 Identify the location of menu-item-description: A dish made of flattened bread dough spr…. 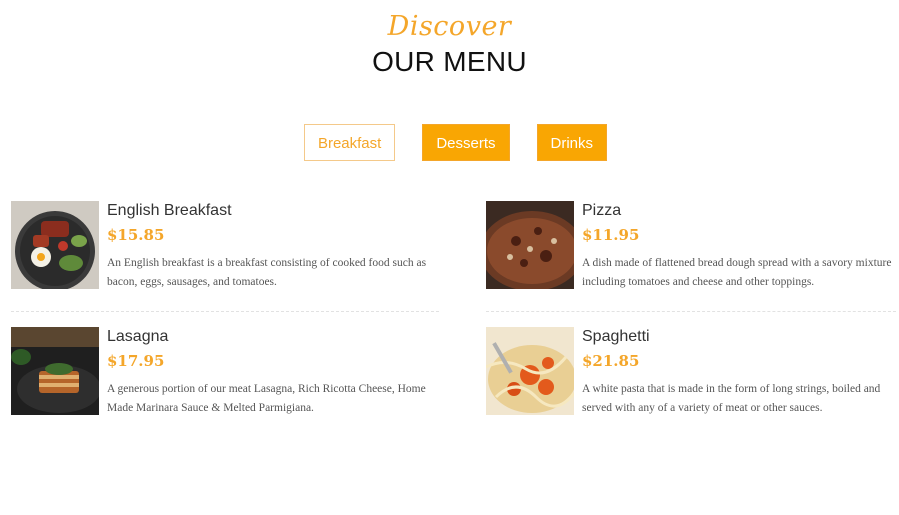
(737, 272).